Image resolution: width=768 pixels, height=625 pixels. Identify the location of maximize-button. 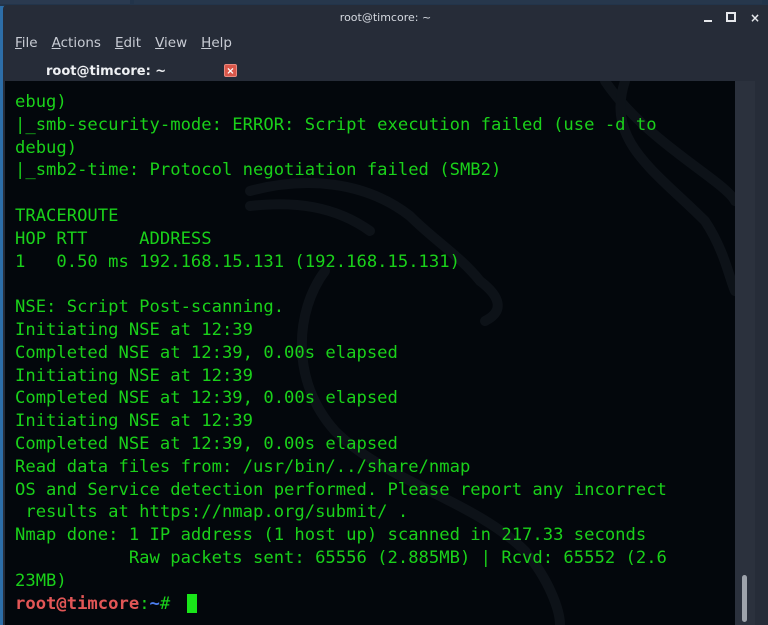
(730, 18).